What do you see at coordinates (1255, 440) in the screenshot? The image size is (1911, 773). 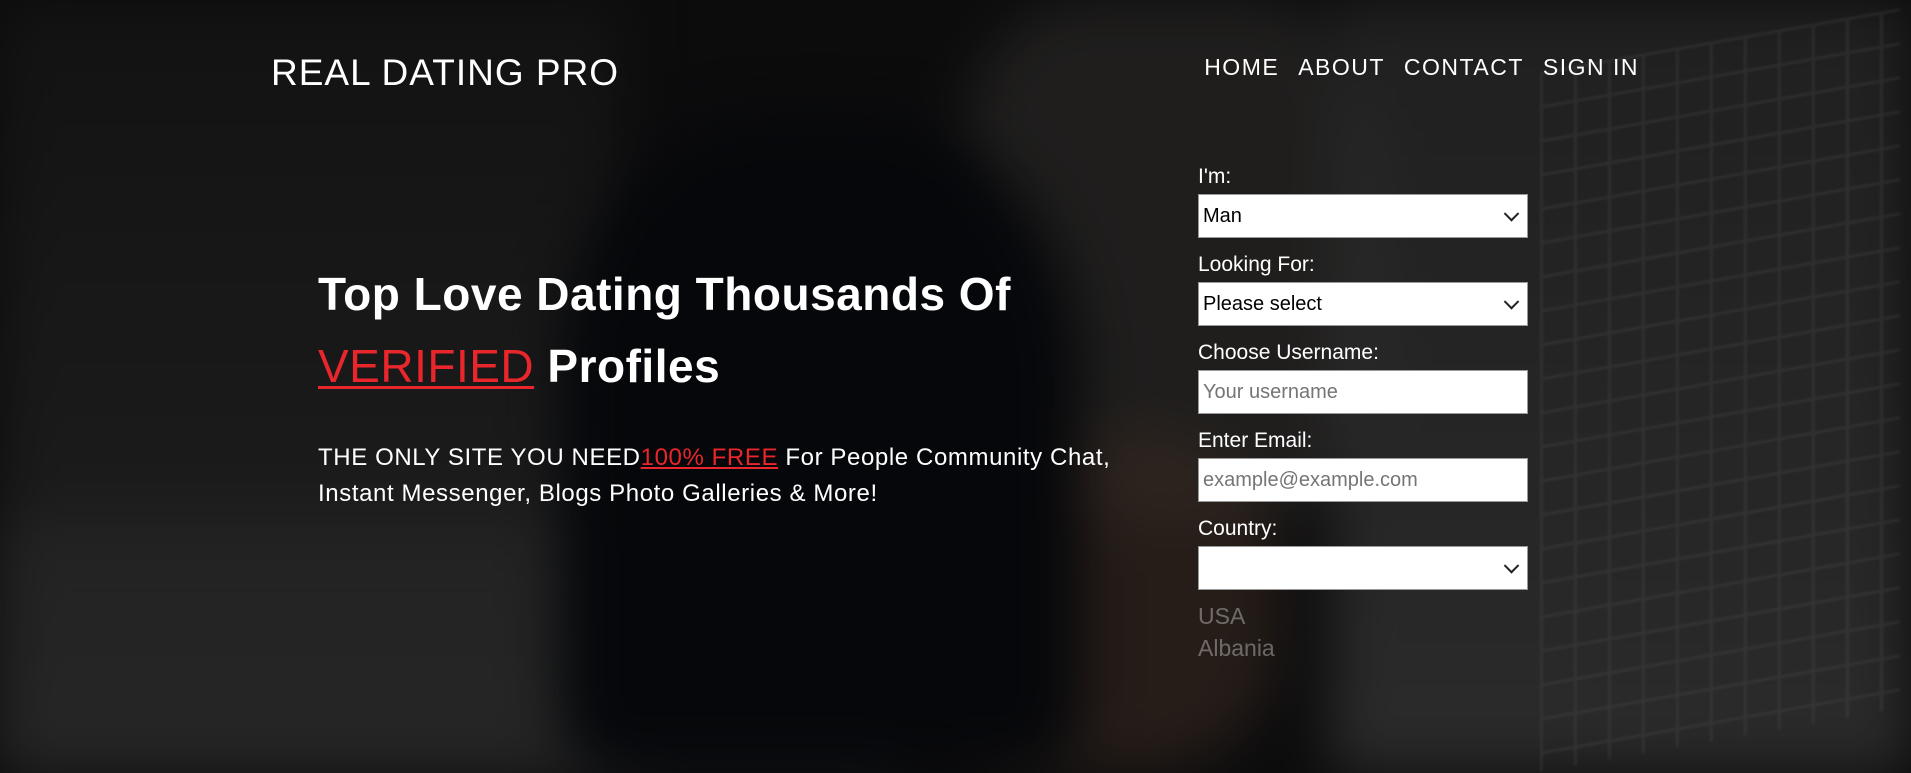 I see `email-label: Enter Email:` at bounding box center [1255, 440].